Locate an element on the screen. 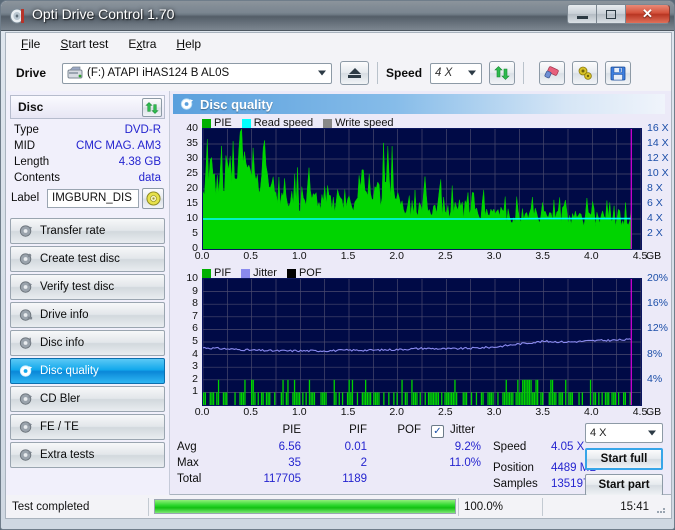  start-full-button: Start full is located at coordinates (624, 459).